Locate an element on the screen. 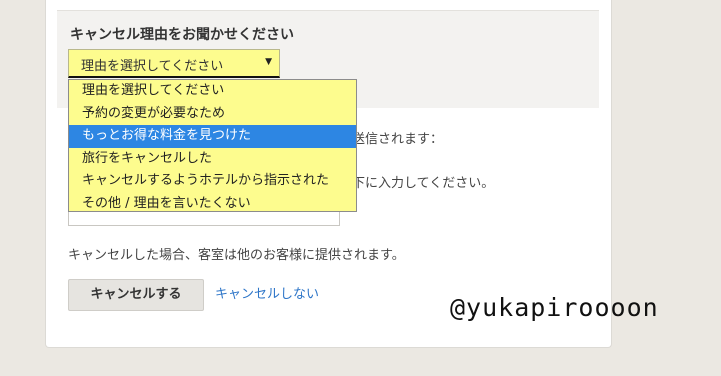 The image size is (721, 376). reason-select: 理由を選択してください ▼ is located at coordinates (174, 63).